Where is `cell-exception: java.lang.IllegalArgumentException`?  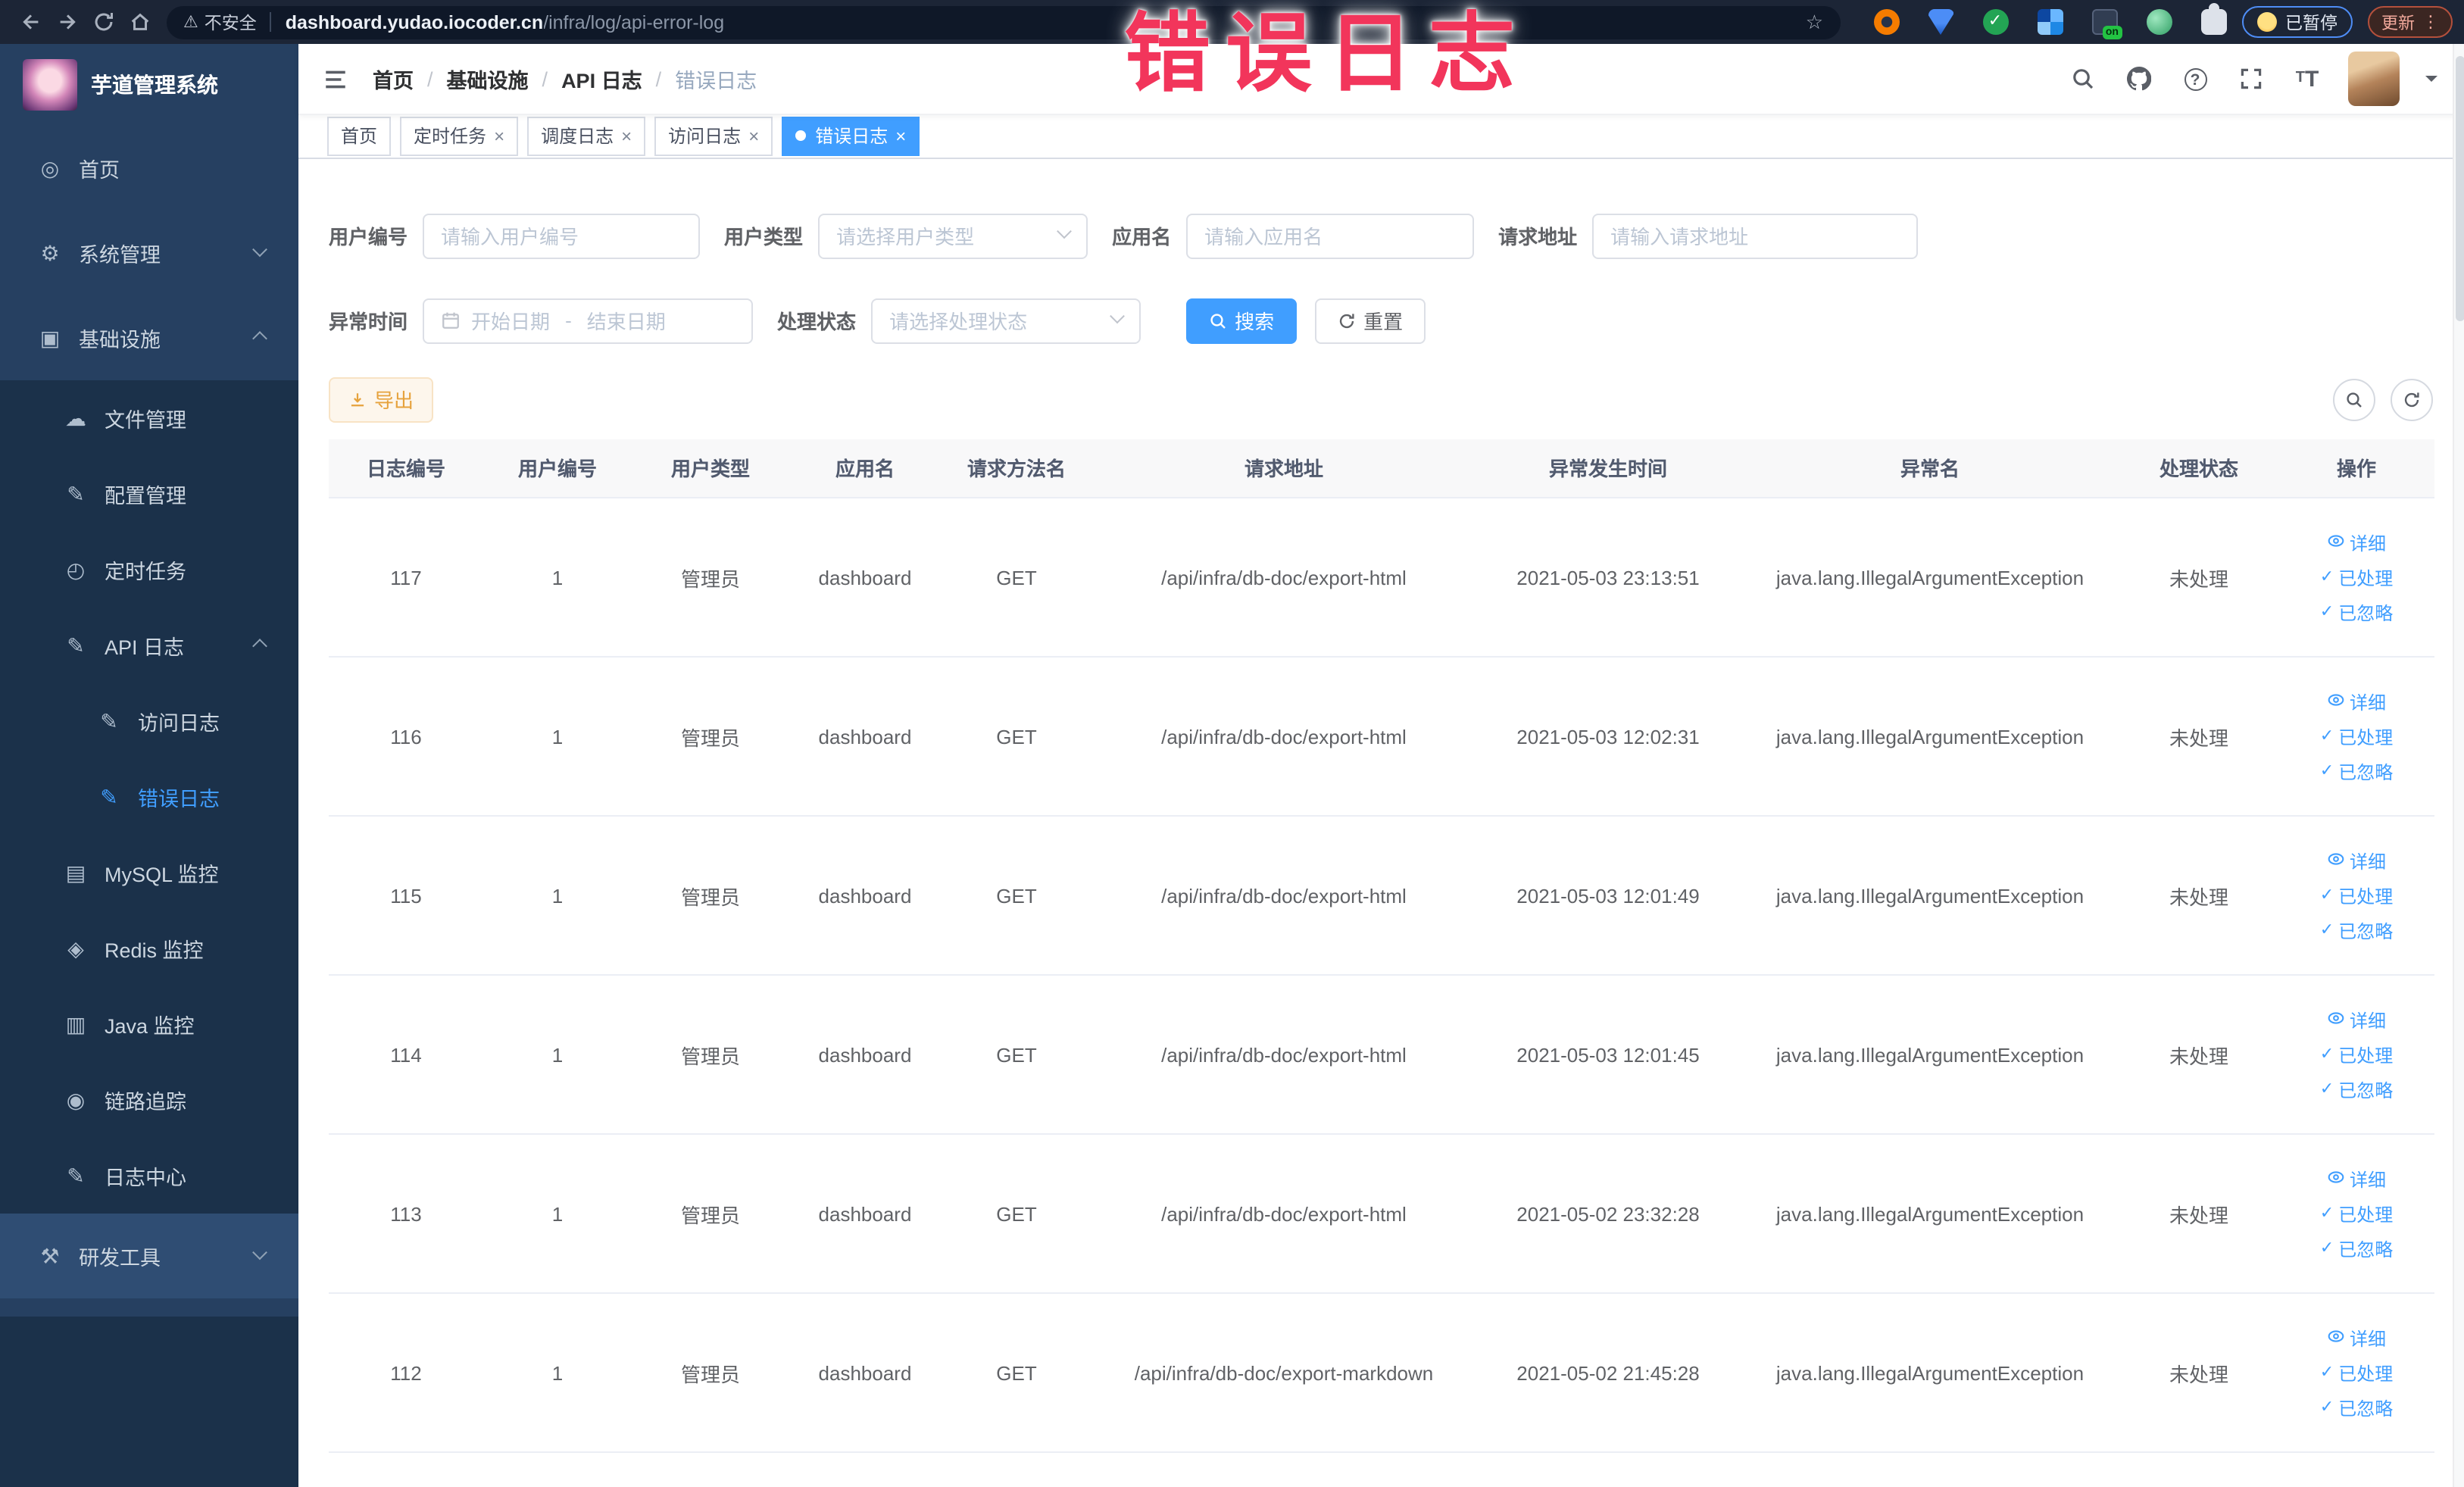 cell-exception: java.lang.IllegalArgumentException is located at coordinates (1930, 1373).